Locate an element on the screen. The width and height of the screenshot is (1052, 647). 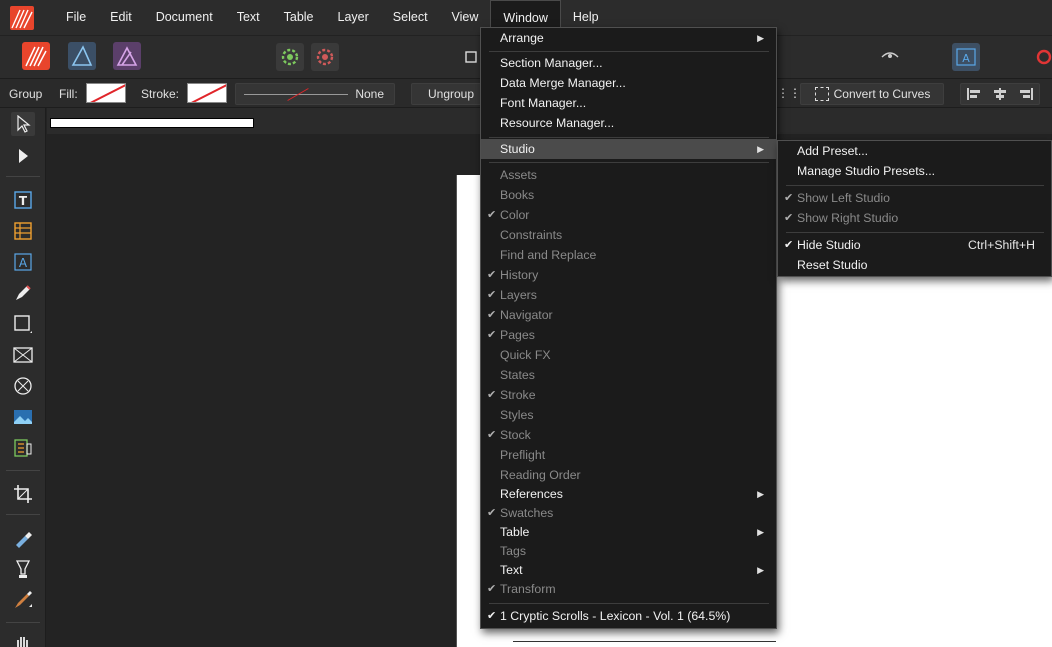
preview-eye-icon is located at coordinates (890, 57).